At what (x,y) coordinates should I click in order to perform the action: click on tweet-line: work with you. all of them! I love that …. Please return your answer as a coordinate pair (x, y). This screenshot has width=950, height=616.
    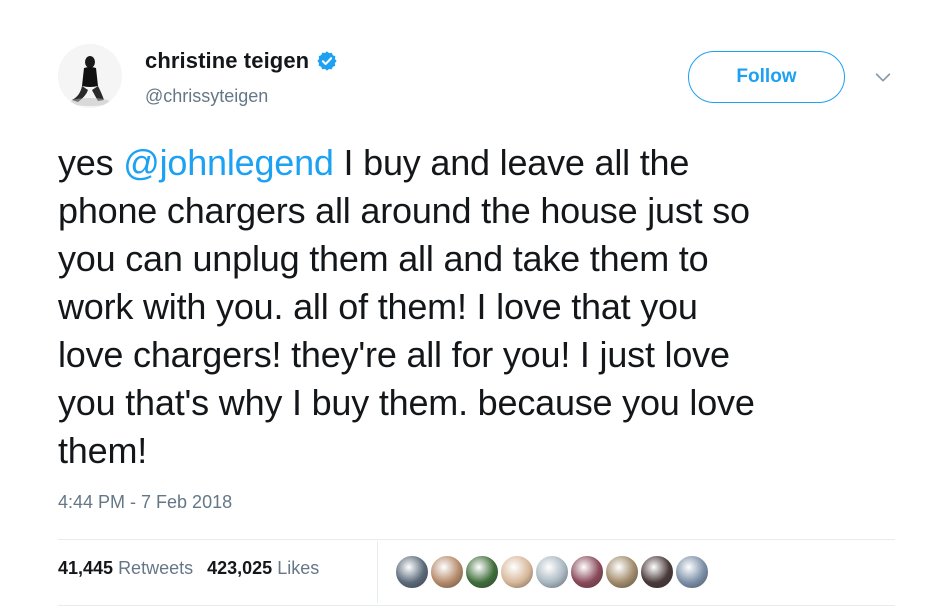
    Looking at the image, I should click on (378, 306).